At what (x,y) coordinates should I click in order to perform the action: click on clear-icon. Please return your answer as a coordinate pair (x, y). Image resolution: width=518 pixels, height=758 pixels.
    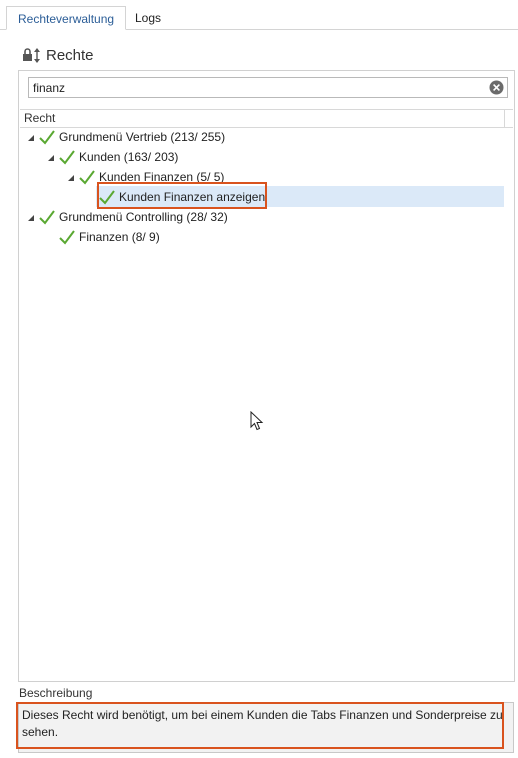
    Looking at the image, I should click on (496, 87).